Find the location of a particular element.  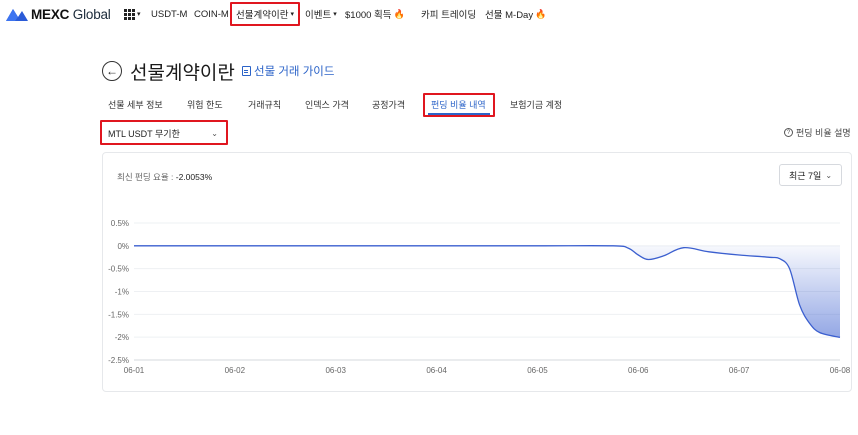

nav-coin-m: COIN-M is located at coordinates (211, 14).